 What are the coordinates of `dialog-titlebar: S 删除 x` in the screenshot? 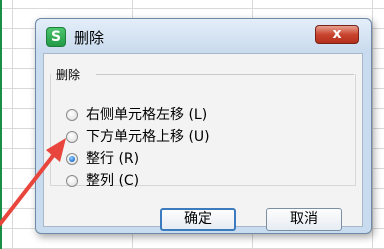 It's located at (203, 36).